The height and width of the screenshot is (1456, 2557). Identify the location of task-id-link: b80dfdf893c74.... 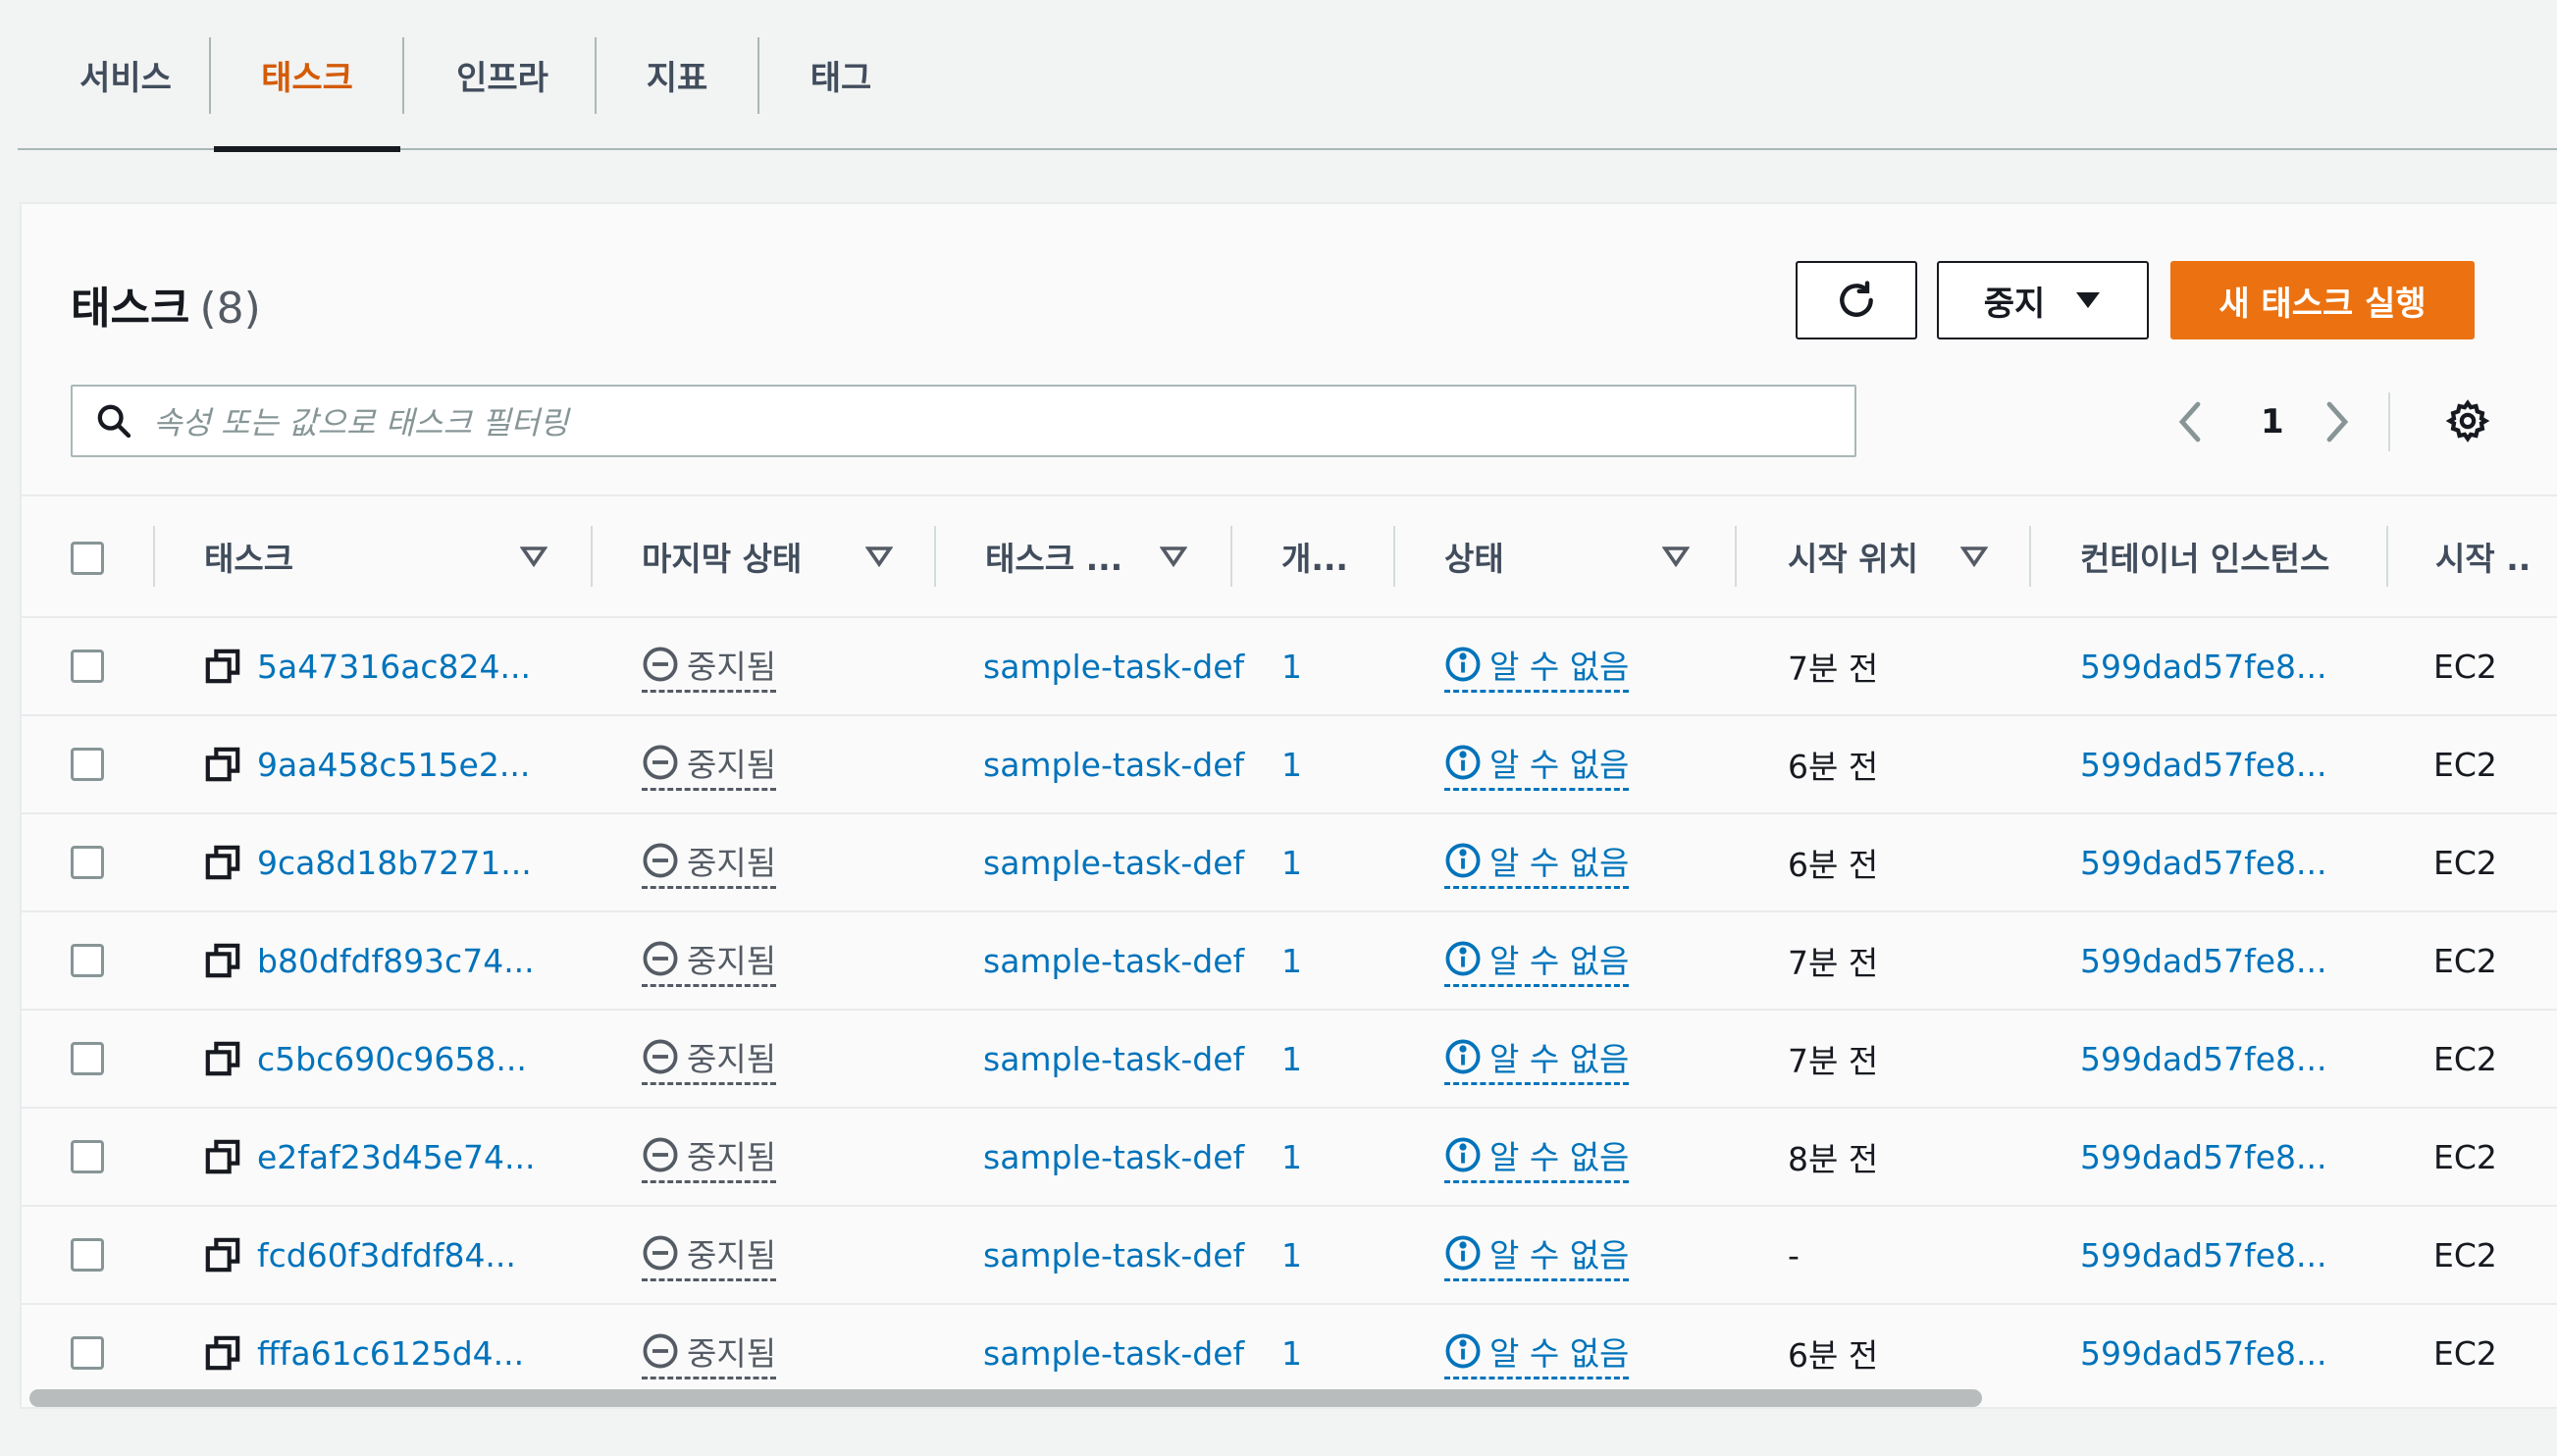
(396, 961).